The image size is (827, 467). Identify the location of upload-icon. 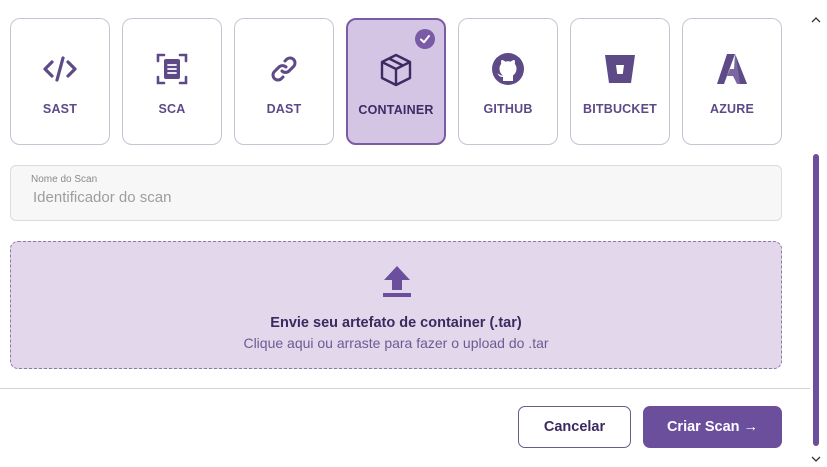
(397, 283).